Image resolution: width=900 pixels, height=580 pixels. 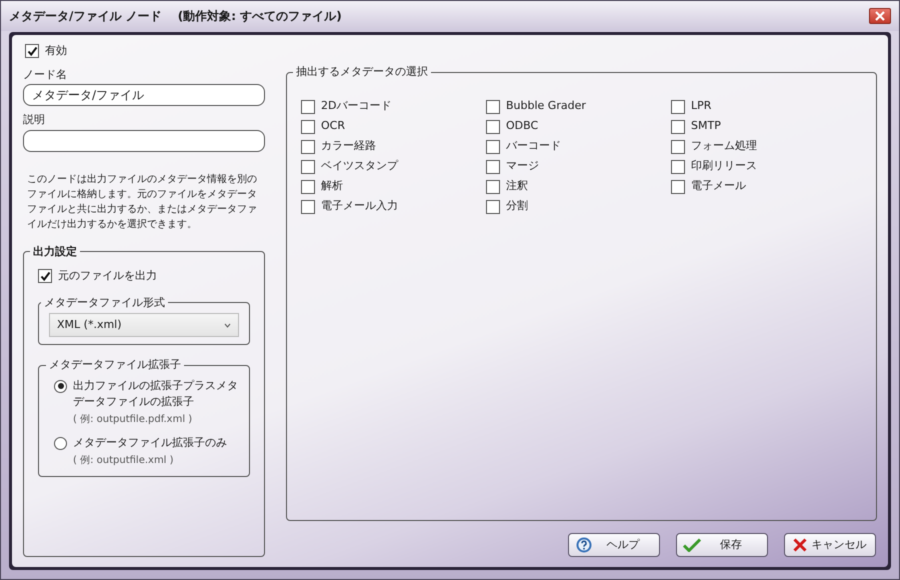 I want to click on format-dropdown: XML (*.xml), so click(x=144, y=325).